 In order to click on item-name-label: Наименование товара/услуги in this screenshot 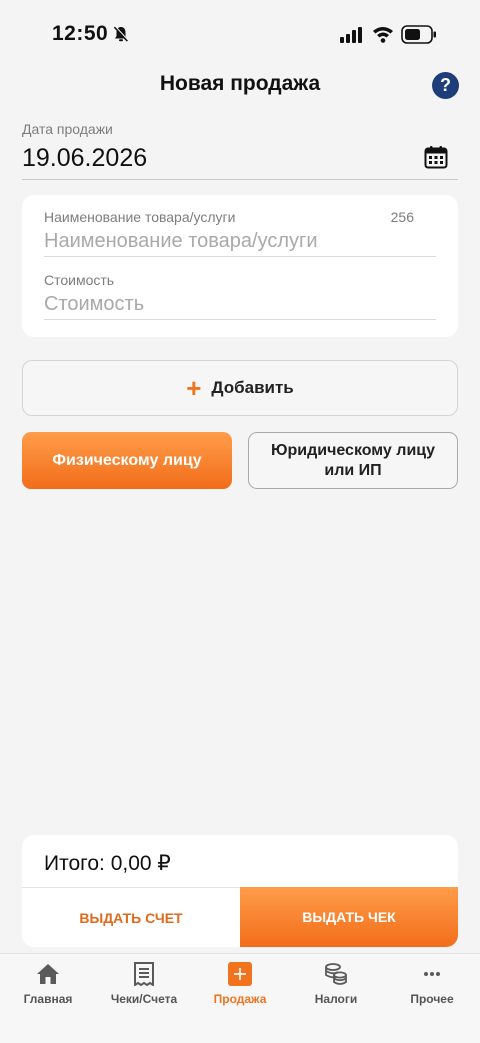, I will do `click(140, 217)`.